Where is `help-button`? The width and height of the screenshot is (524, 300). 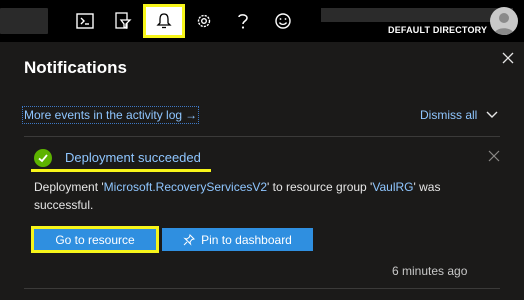 help-button is located at coordinates (243, 21).